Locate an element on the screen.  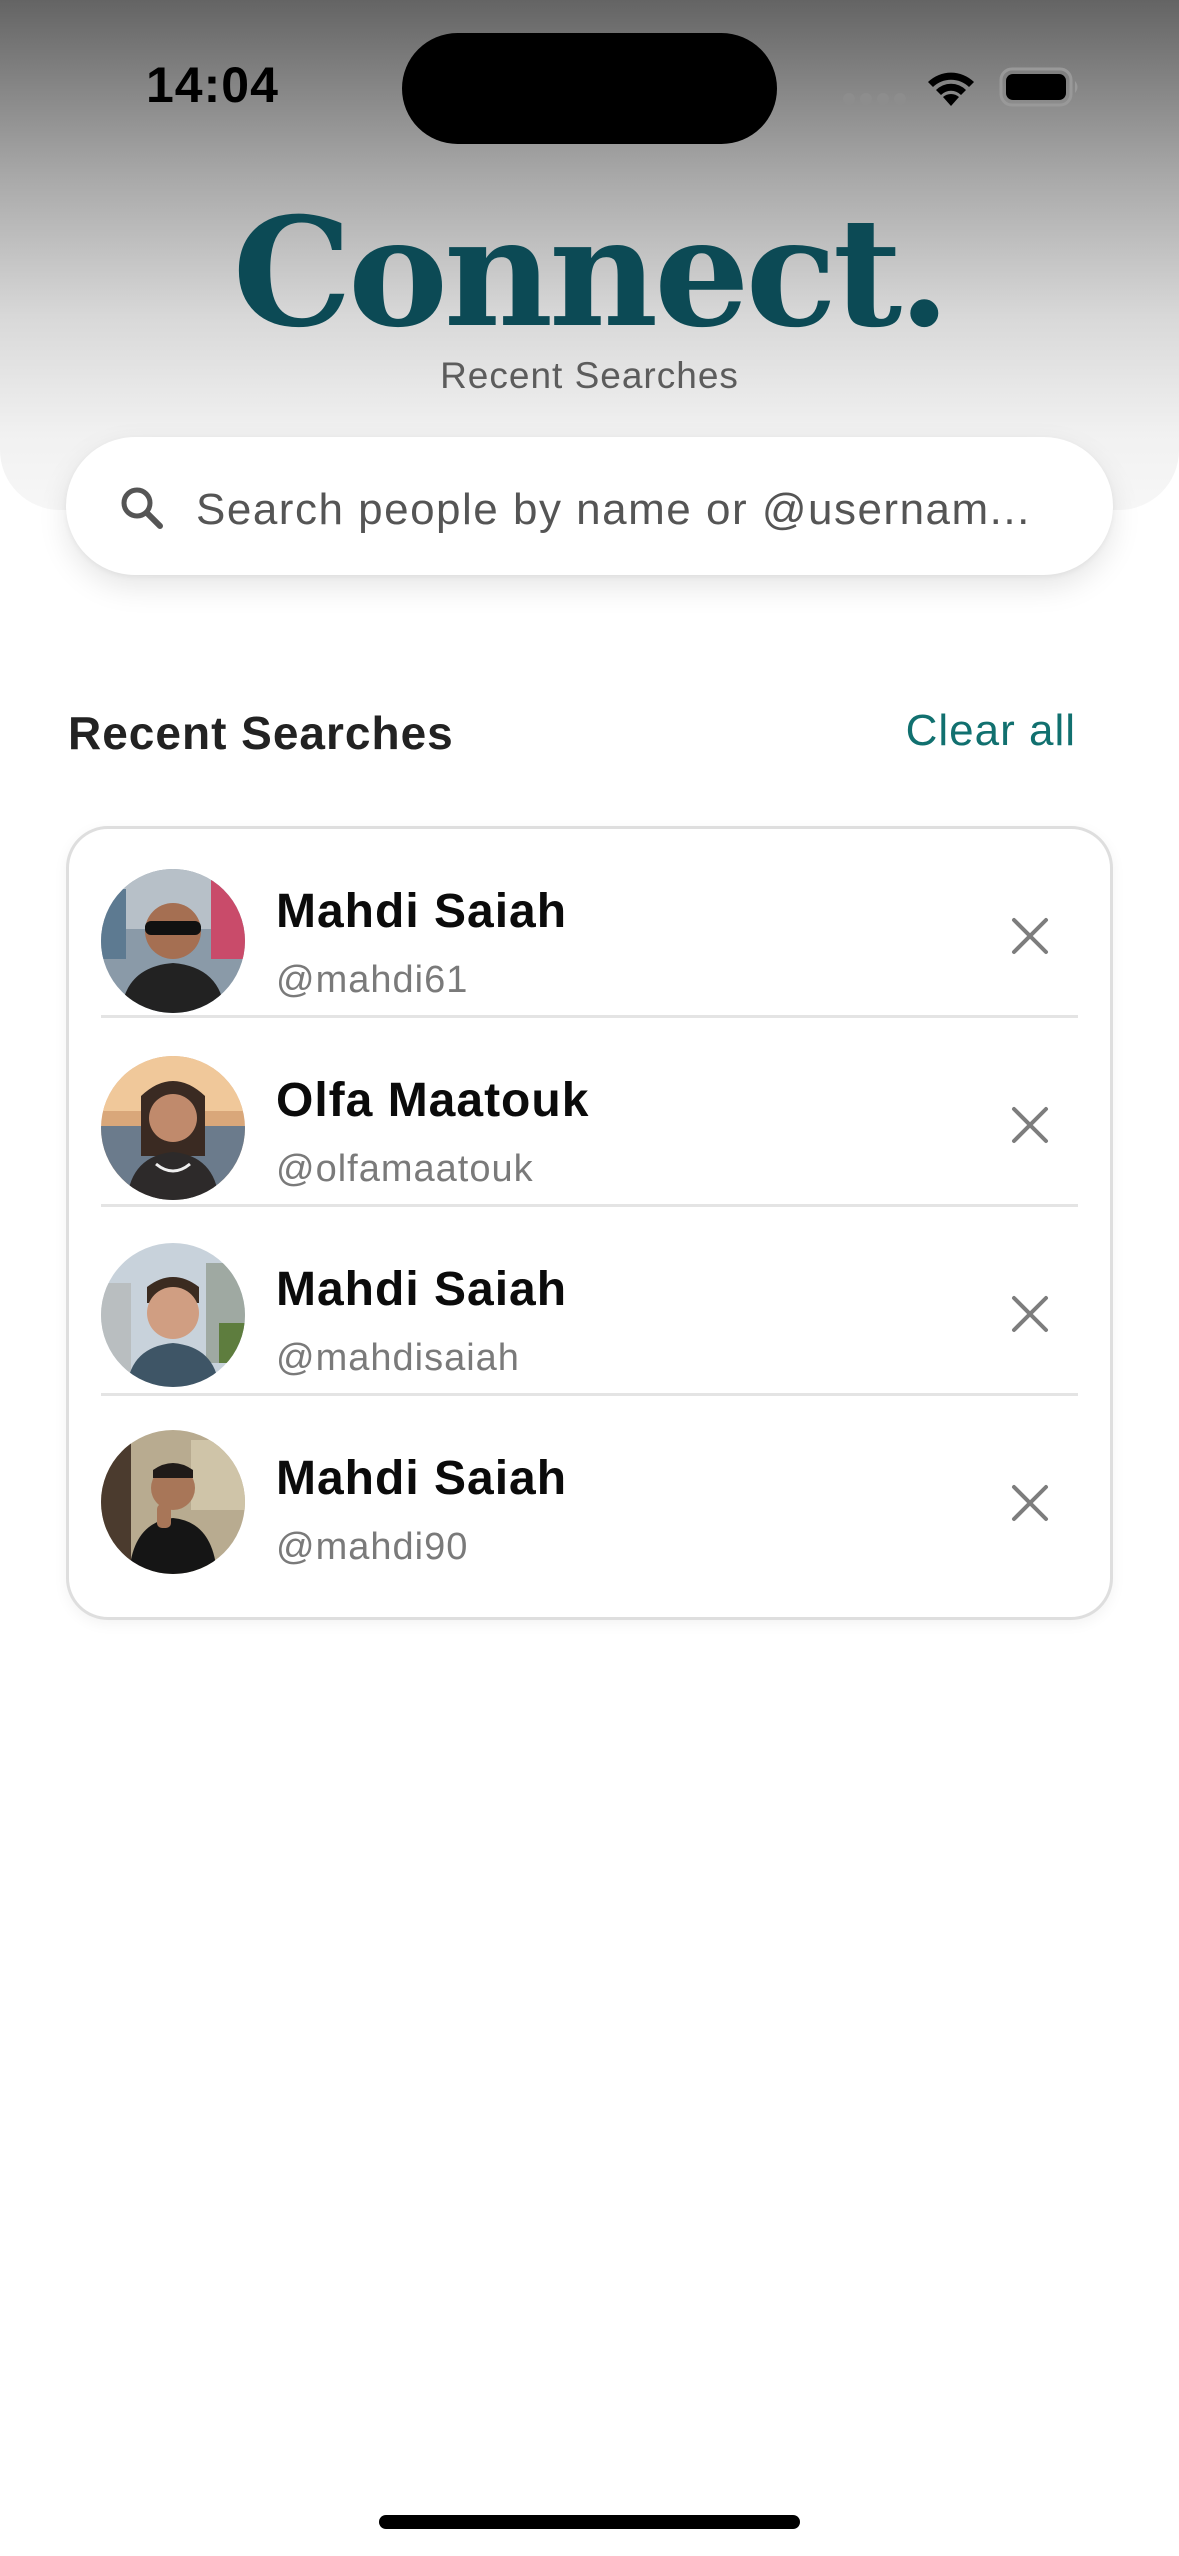
search-input is located at coordinates (626, 510).